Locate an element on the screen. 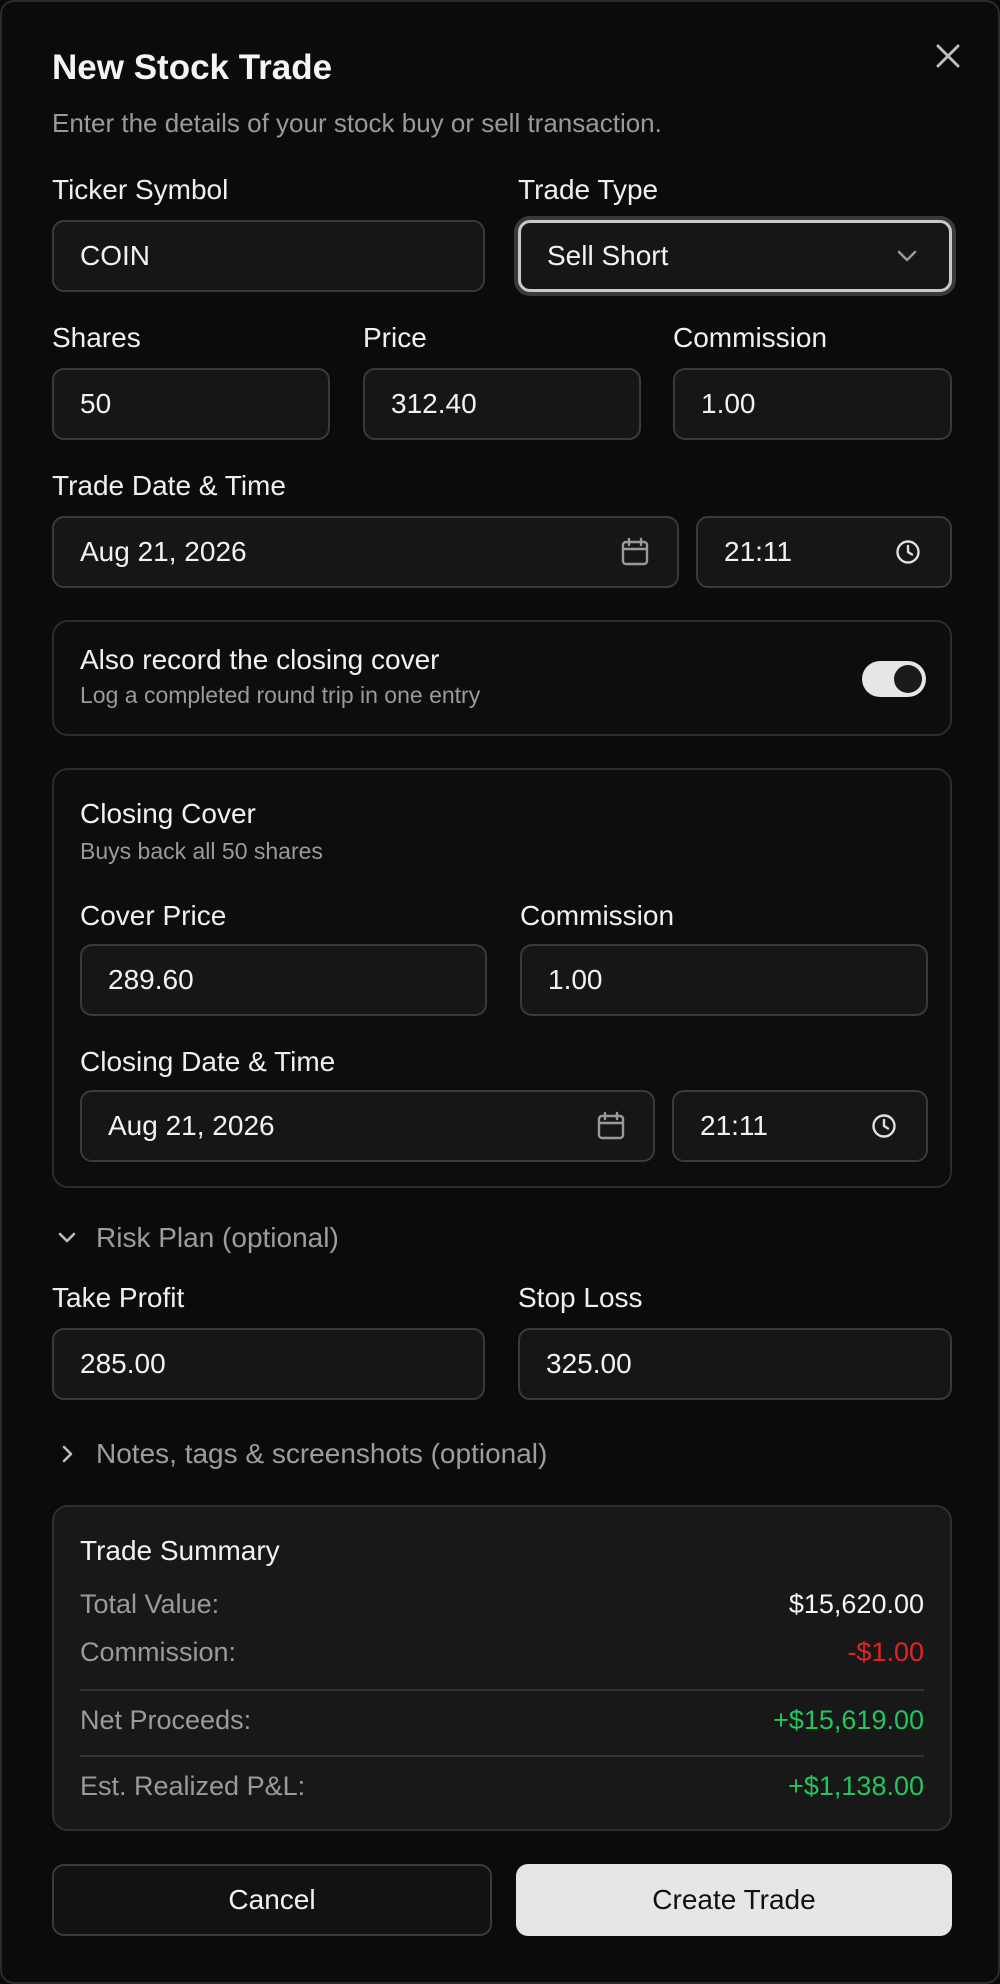  stop-loss-label: Stop Loss is located at coordinates (580, 1297).